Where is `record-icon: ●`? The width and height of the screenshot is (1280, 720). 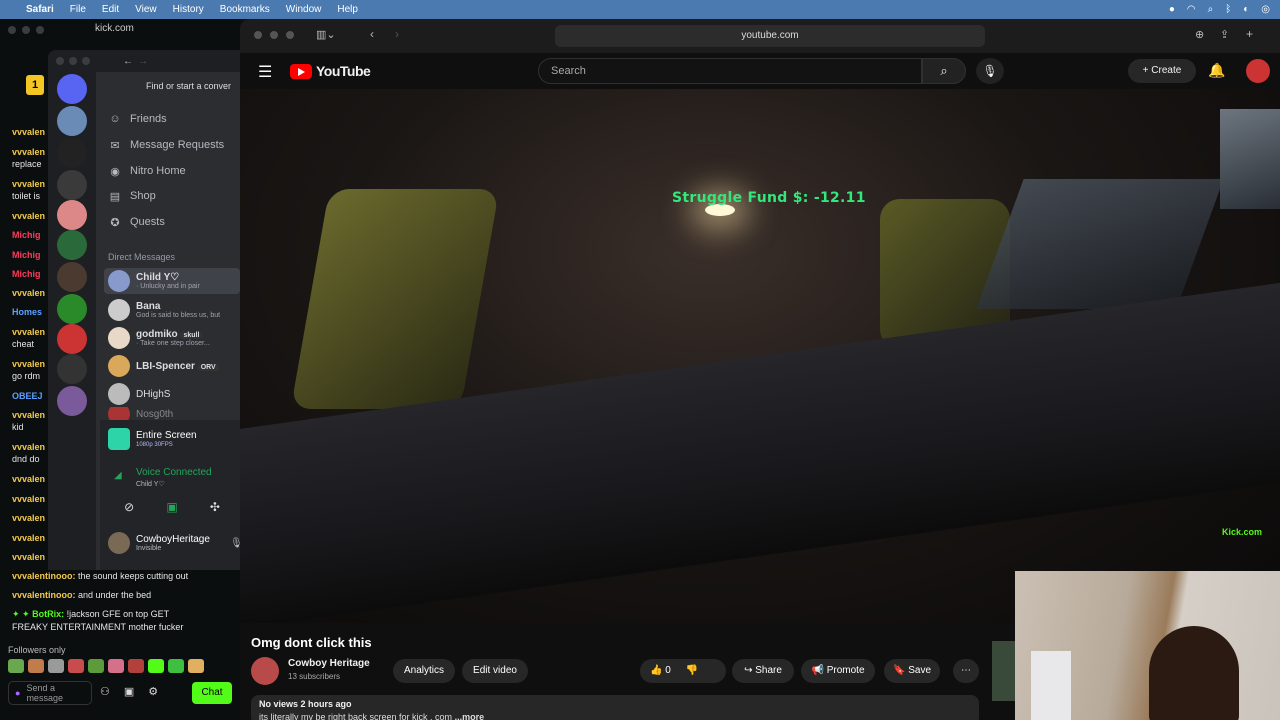 record-icon: ● is located at coordinates (1172, 9).